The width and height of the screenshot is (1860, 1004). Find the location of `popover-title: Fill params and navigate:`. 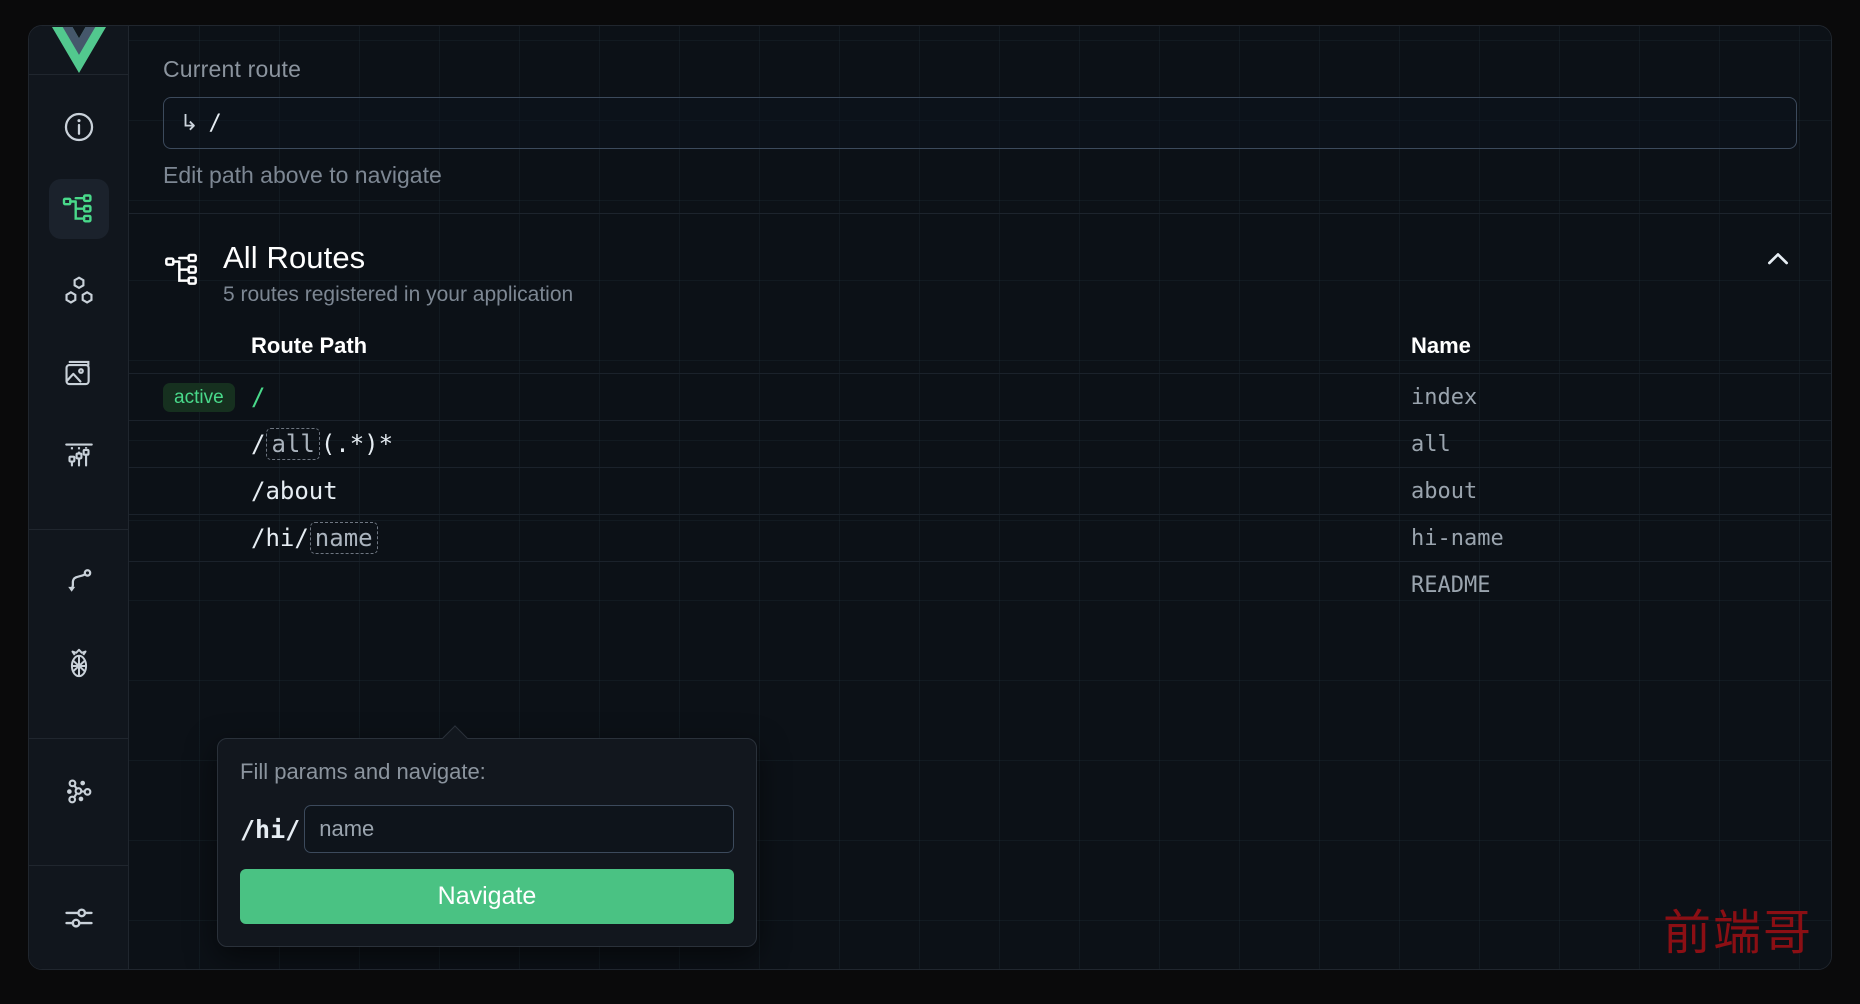

popover-title: Fill params and navigate: is located at coordinates (363, 771).